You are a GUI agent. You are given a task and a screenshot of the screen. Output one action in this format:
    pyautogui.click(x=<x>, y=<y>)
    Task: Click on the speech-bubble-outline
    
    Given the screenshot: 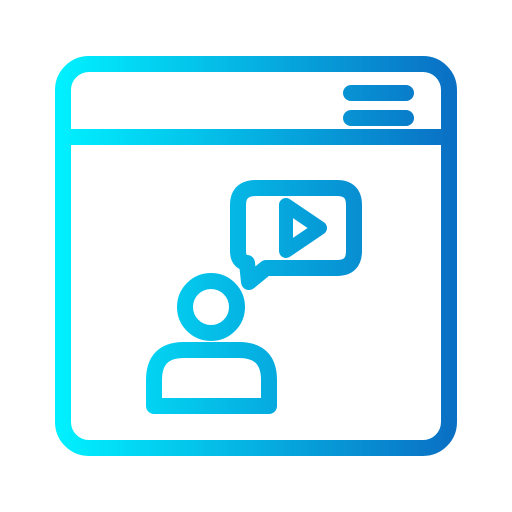 What is the action you would take?
    pyautogui.click(x=296, y=235)
    